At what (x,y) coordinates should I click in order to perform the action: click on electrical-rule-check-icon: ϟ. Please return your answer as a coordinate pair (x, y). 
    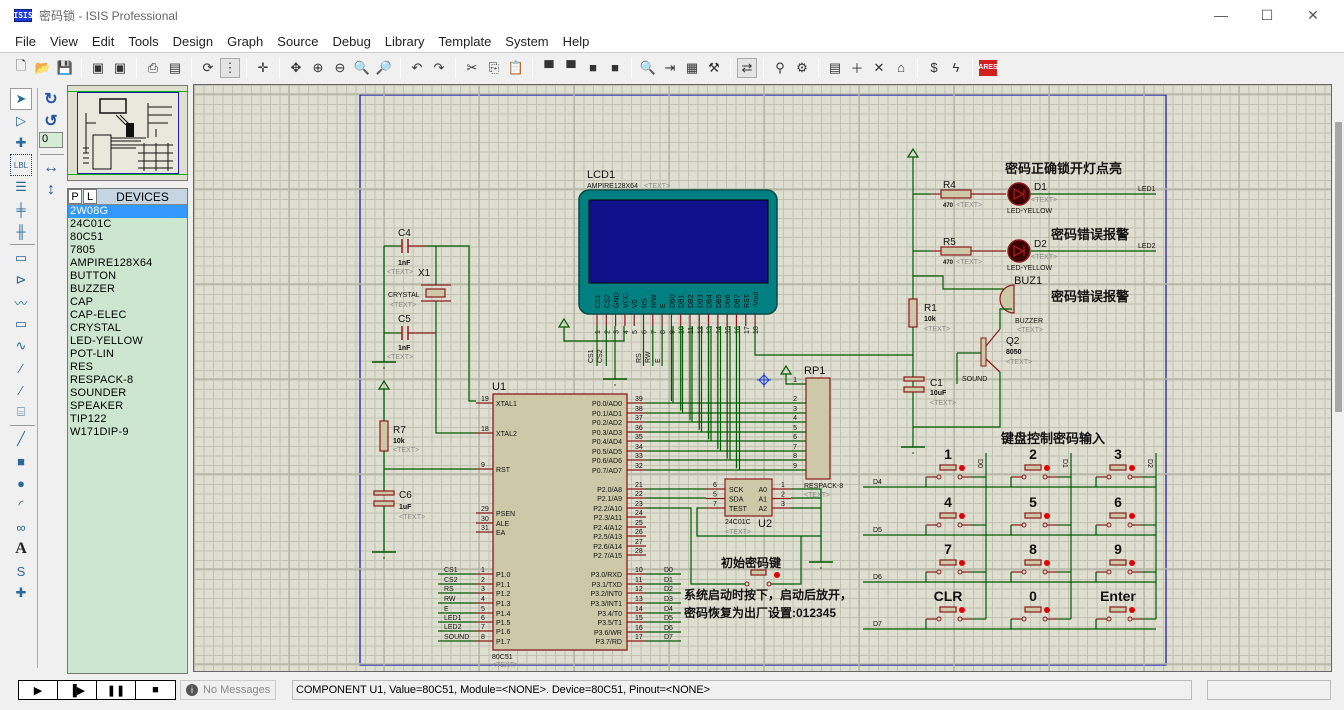
    Looking at the image, I should click on (956, 68).